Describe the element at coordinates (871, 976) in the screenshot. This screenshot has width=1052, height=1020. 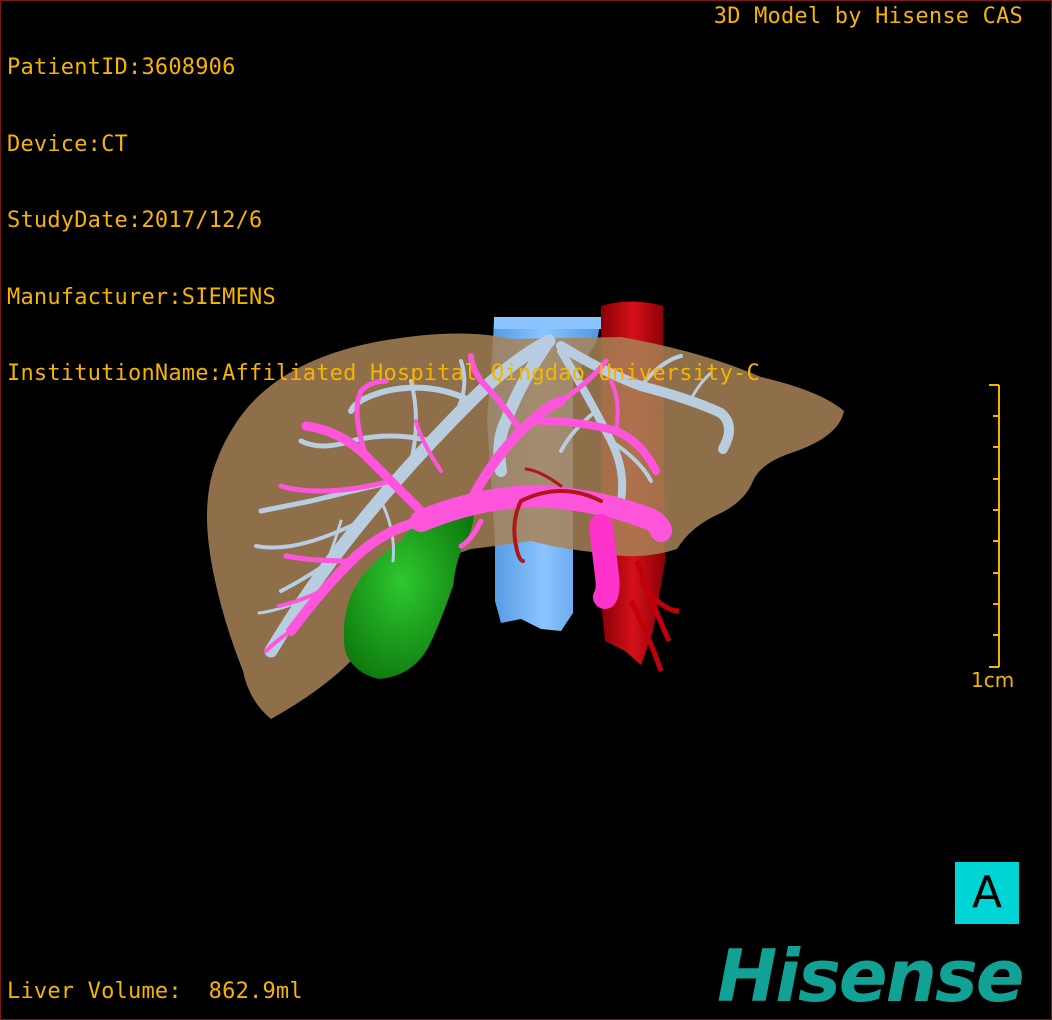
I see `hisense-logo: Hisense` at that location.